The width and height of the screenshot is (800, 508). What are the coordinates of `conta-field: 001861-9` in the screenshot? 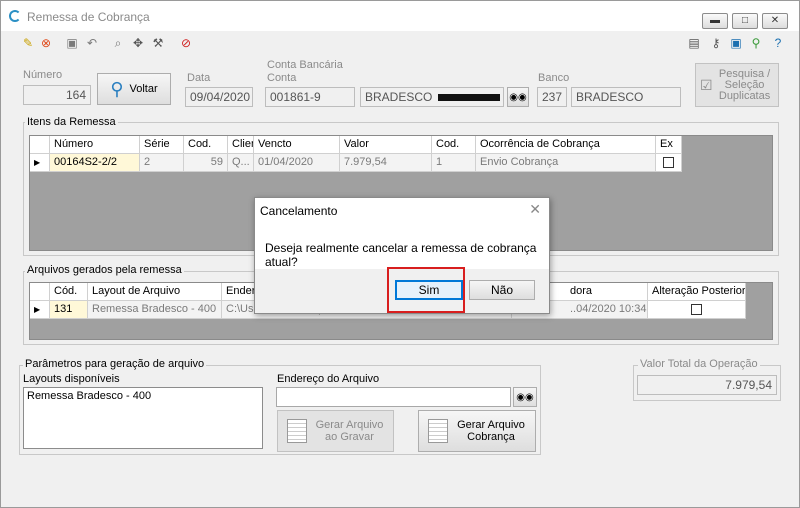 It's located at (310, 97).